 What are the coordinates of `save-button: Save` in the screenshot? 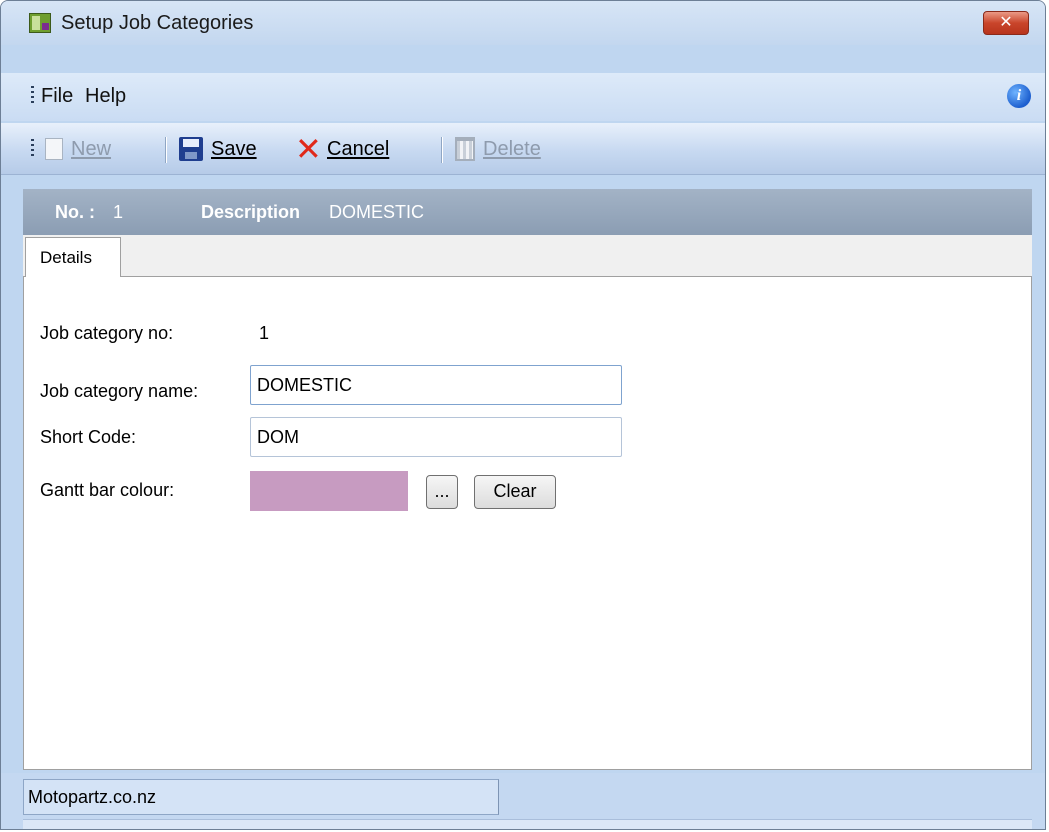 It's located at (218, 149).